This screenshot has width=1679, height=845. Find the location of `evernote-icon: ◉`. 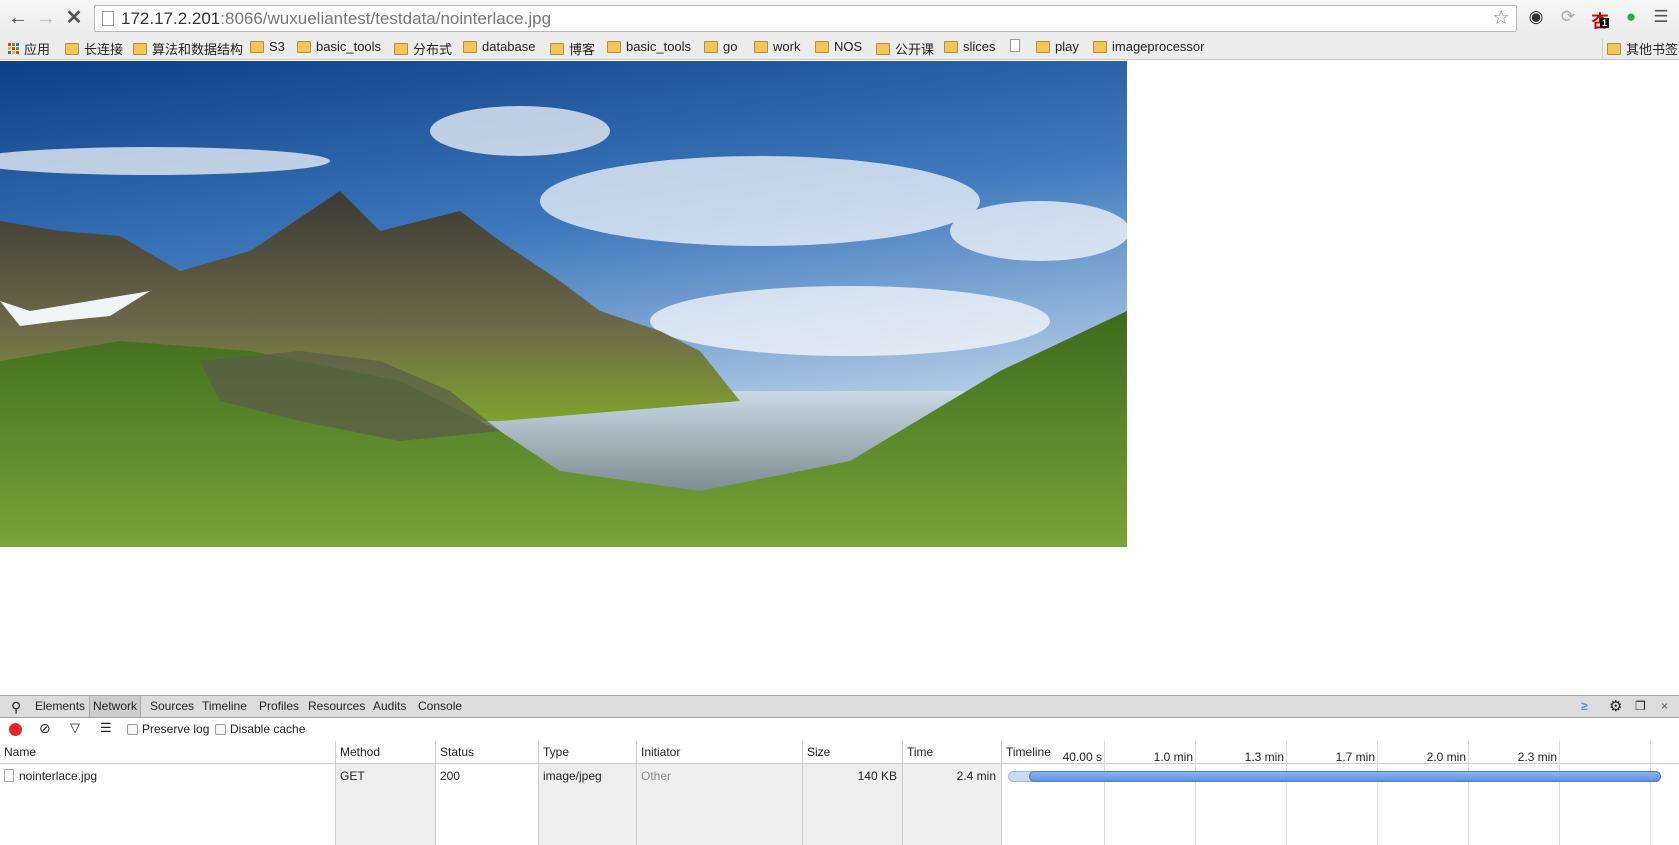

evernote-icon: ◉ is located at coordinates (1536, 17).